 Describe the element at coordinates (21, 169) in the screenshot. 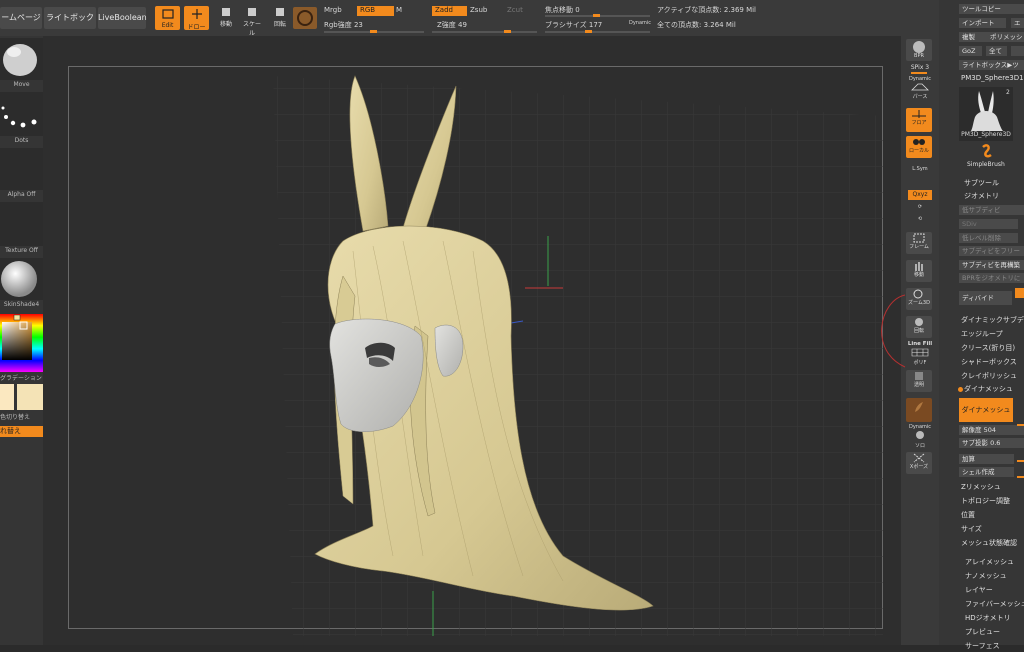

I see `alpha-thumbnail` at that location.